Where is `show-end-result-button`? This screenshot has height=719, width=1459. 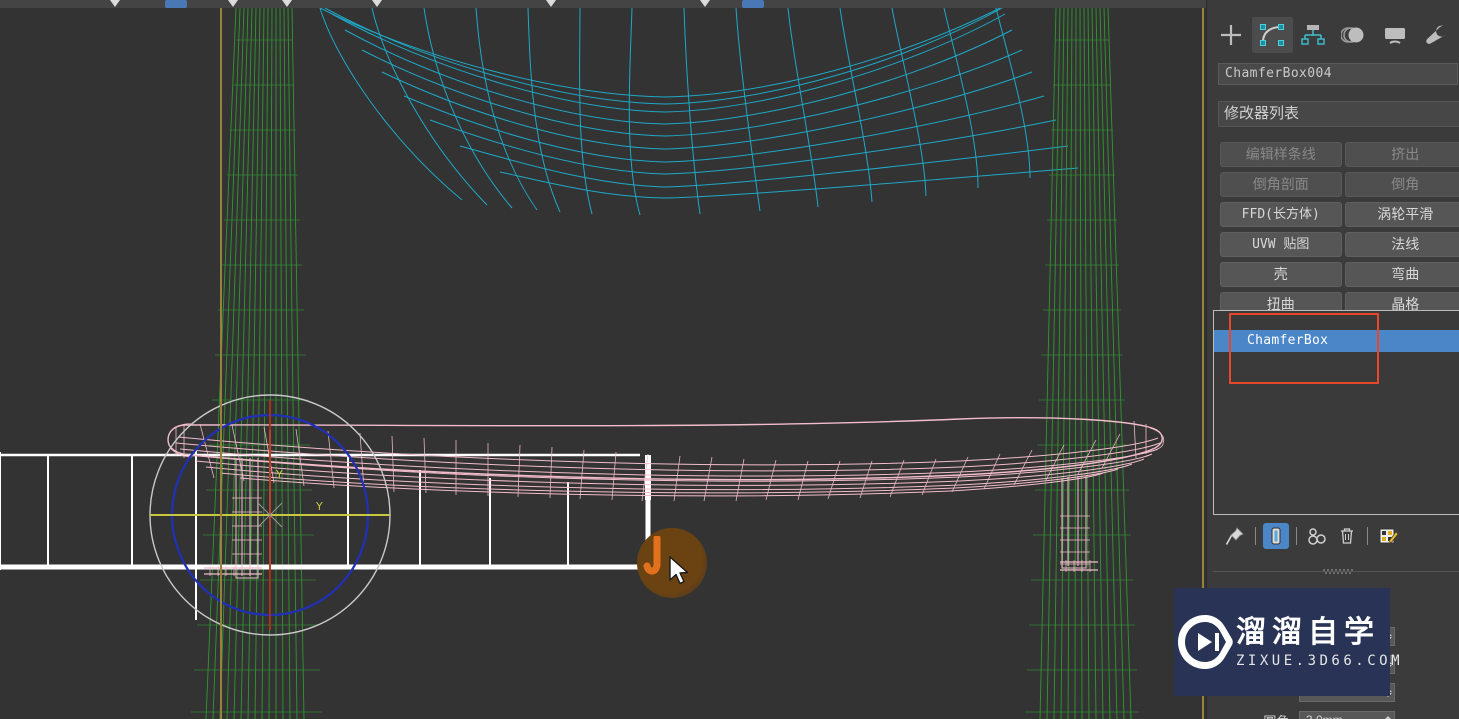 show-end-result-button is located at coordinates (1276, 536).